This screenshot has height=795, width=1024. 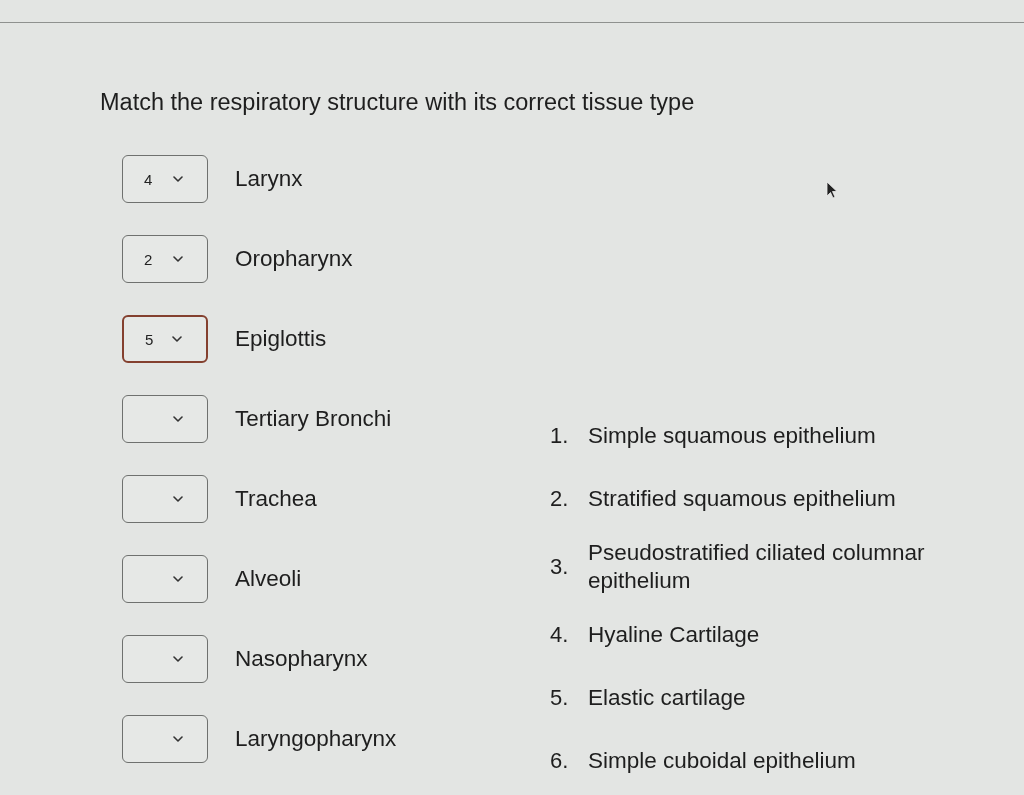 I want to click on option-number: 3., so click(x=560, y=567).